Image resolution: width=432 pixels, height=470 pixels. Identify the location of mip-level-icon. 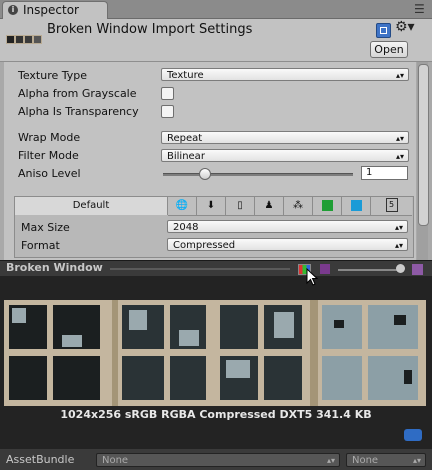
(417, 269).